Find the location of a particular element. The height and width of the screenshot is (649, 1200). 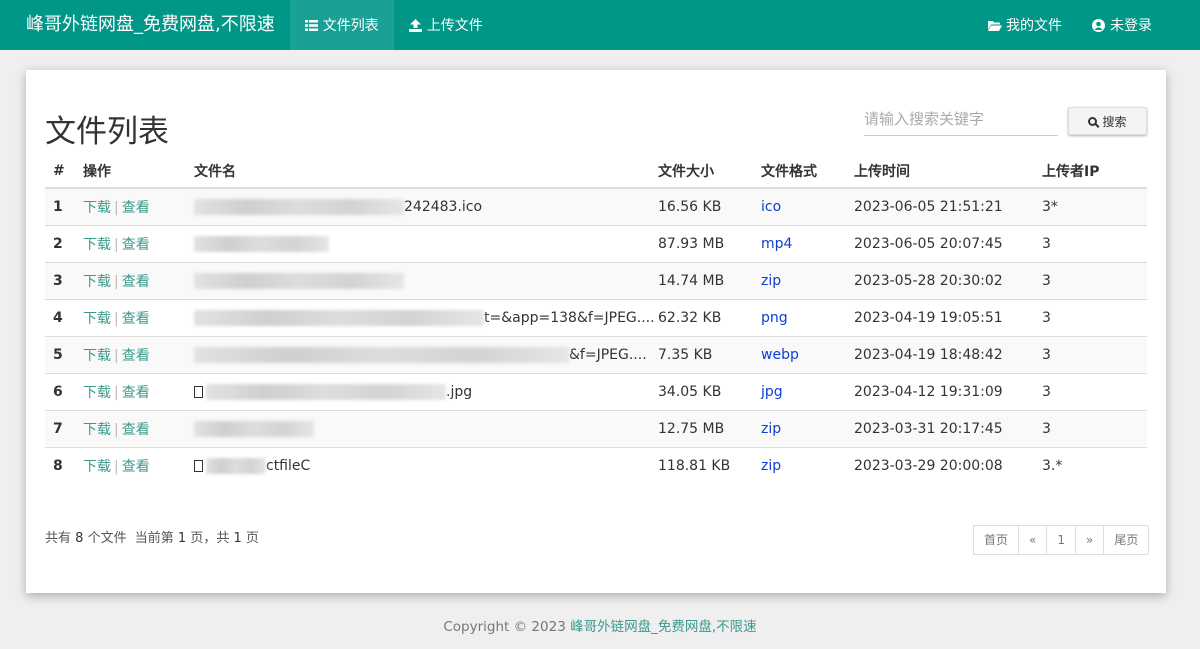

row-number: 5 is located at coordinates (64, 354).